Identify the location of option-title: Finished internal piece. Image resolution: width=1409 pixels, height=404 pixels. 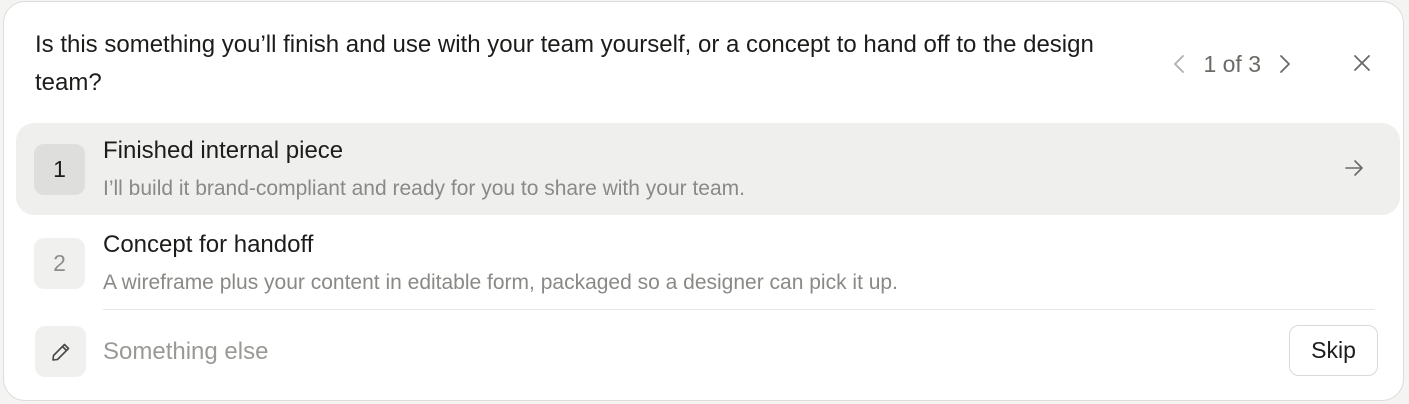
(223, 150).